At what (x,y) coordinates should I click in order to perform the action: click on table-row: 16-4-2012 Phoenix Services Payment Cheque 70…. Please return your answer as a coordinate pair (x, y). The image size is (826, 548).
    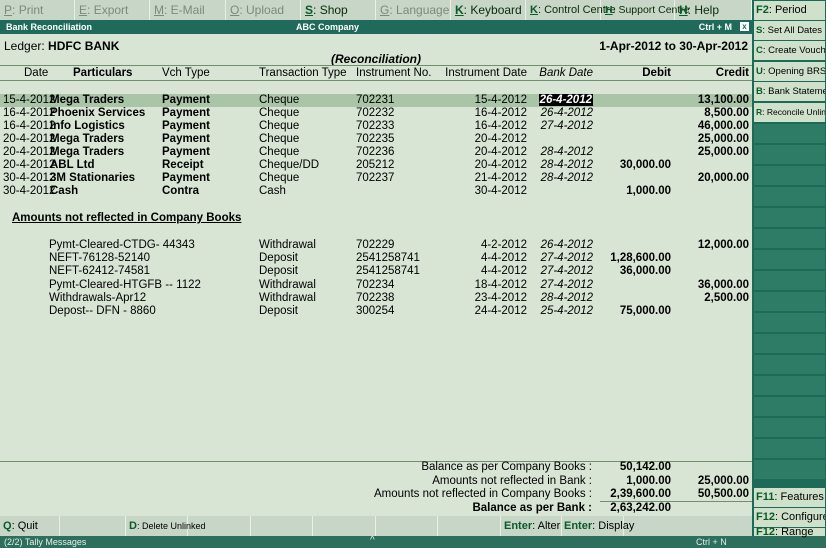
    Looking at the image, I should click on (376, 113).